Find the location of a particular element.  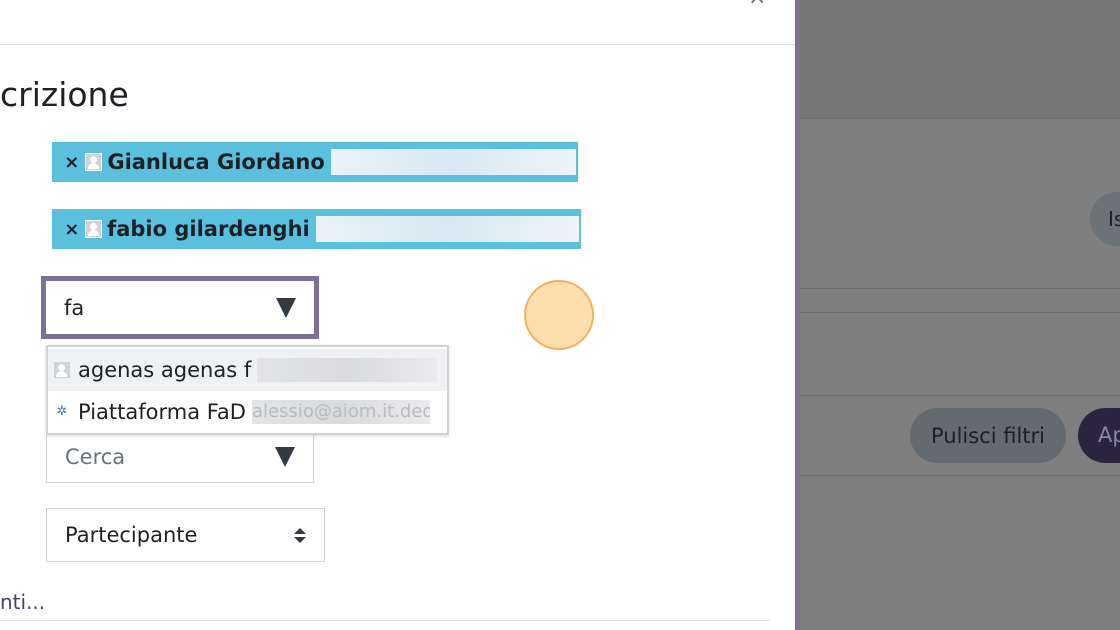

cohort-search-placeholder: Cerca is located at coordinates (95, 456).